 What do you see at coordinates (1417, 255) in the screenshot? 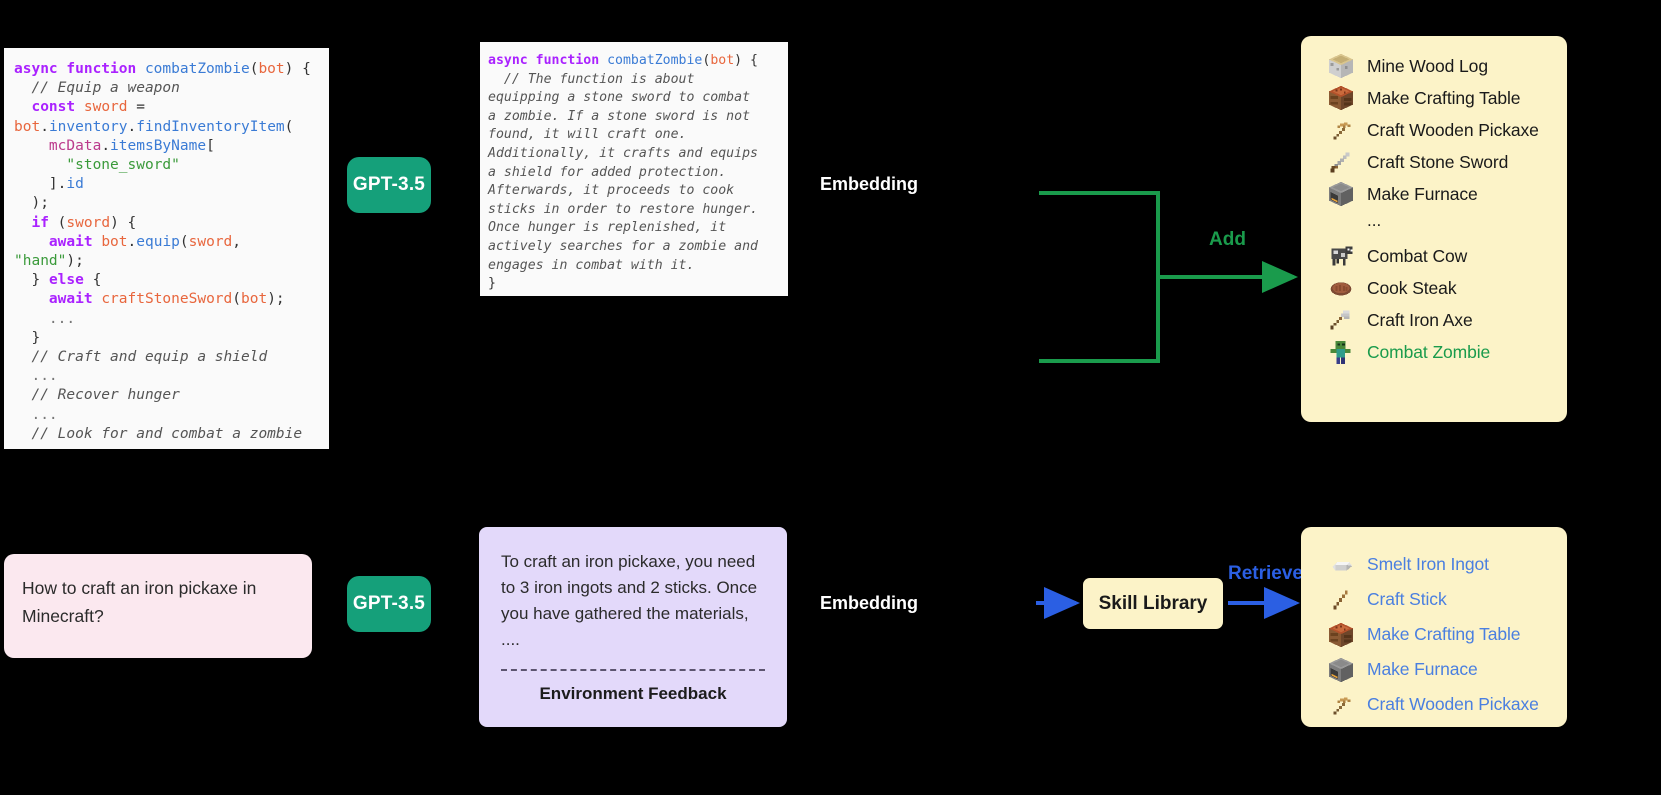
I see `skill-item-label: Combat Cow` at bounding box center [1417, 255].